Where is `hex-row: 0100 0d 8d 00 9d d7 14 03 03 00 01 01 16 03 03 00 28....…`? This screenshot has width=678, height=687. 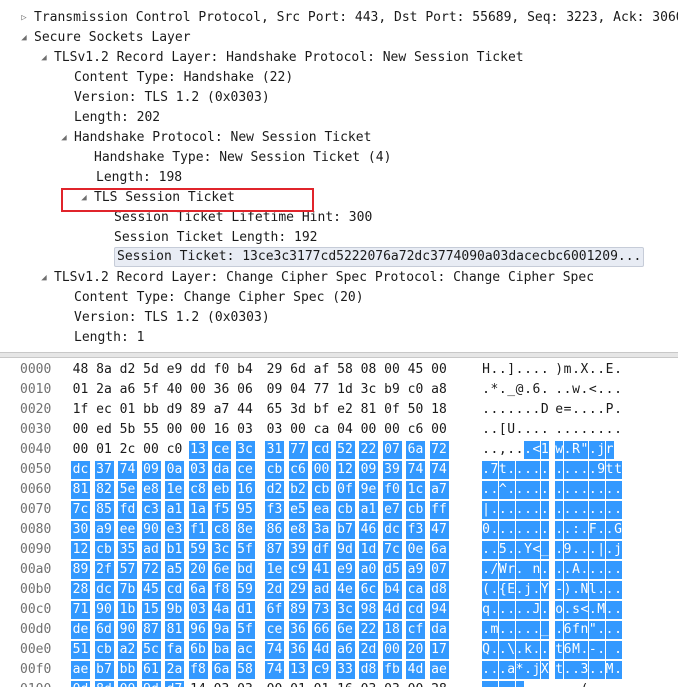
hex-row: 0100 0d 8d 00 9d d7 14 03 03 00 01 01 16 03 03 00 28....… is located at coordinates (339, 683).